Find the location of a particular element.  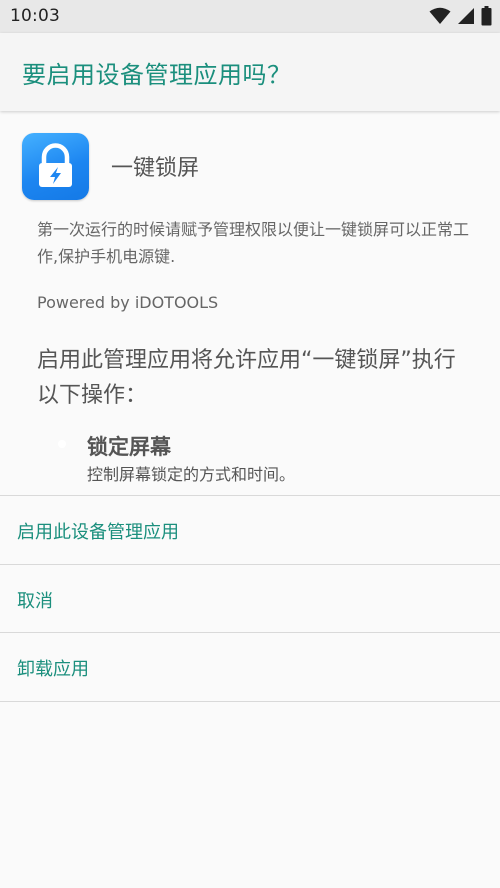

cell-signal-icon is located at coordinates (466, 16).